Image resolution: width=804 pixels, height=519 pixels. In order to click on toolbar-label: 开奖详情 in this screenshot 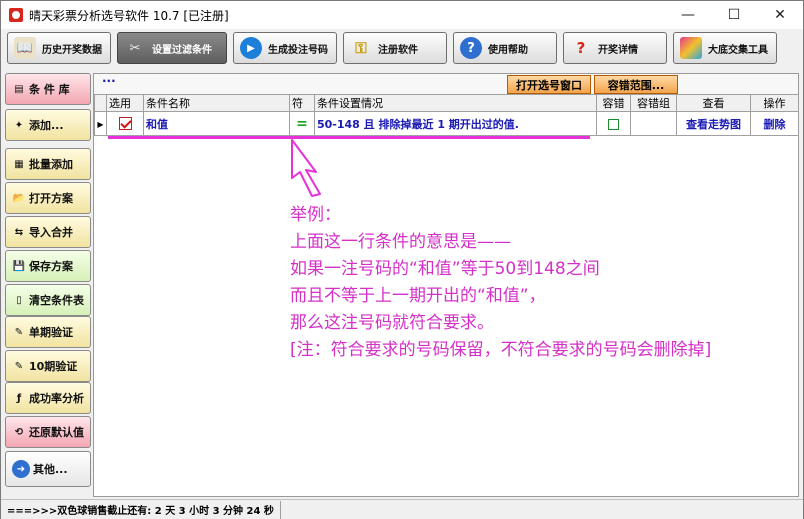, I will do `click(618, 50)`.